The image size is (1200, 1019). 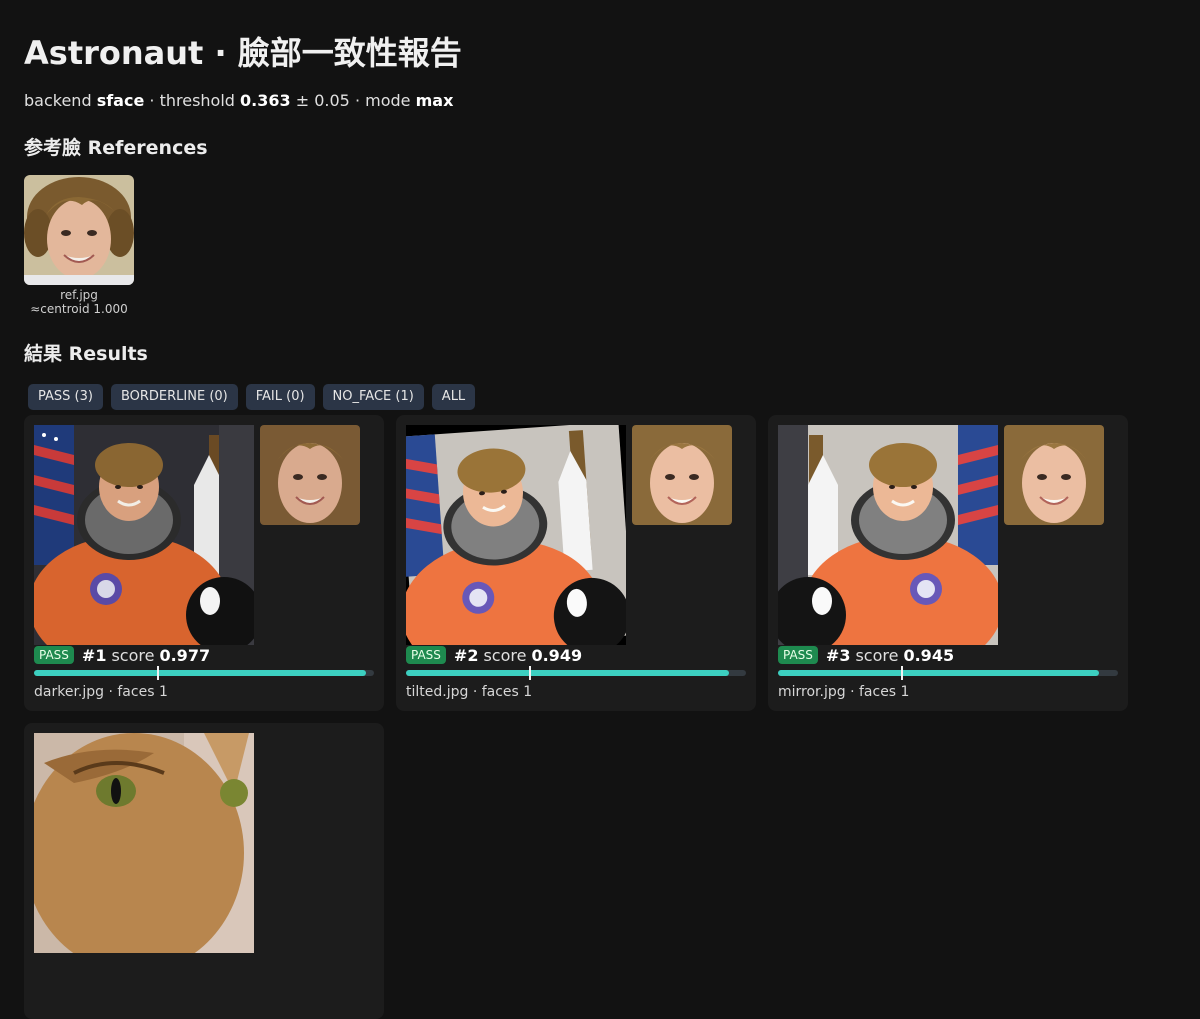 What do you see at coordinates (844, 692) in the screenshot?
I see `result-info: mirror.jpg · faces 1` at bounding box center [844, 692].